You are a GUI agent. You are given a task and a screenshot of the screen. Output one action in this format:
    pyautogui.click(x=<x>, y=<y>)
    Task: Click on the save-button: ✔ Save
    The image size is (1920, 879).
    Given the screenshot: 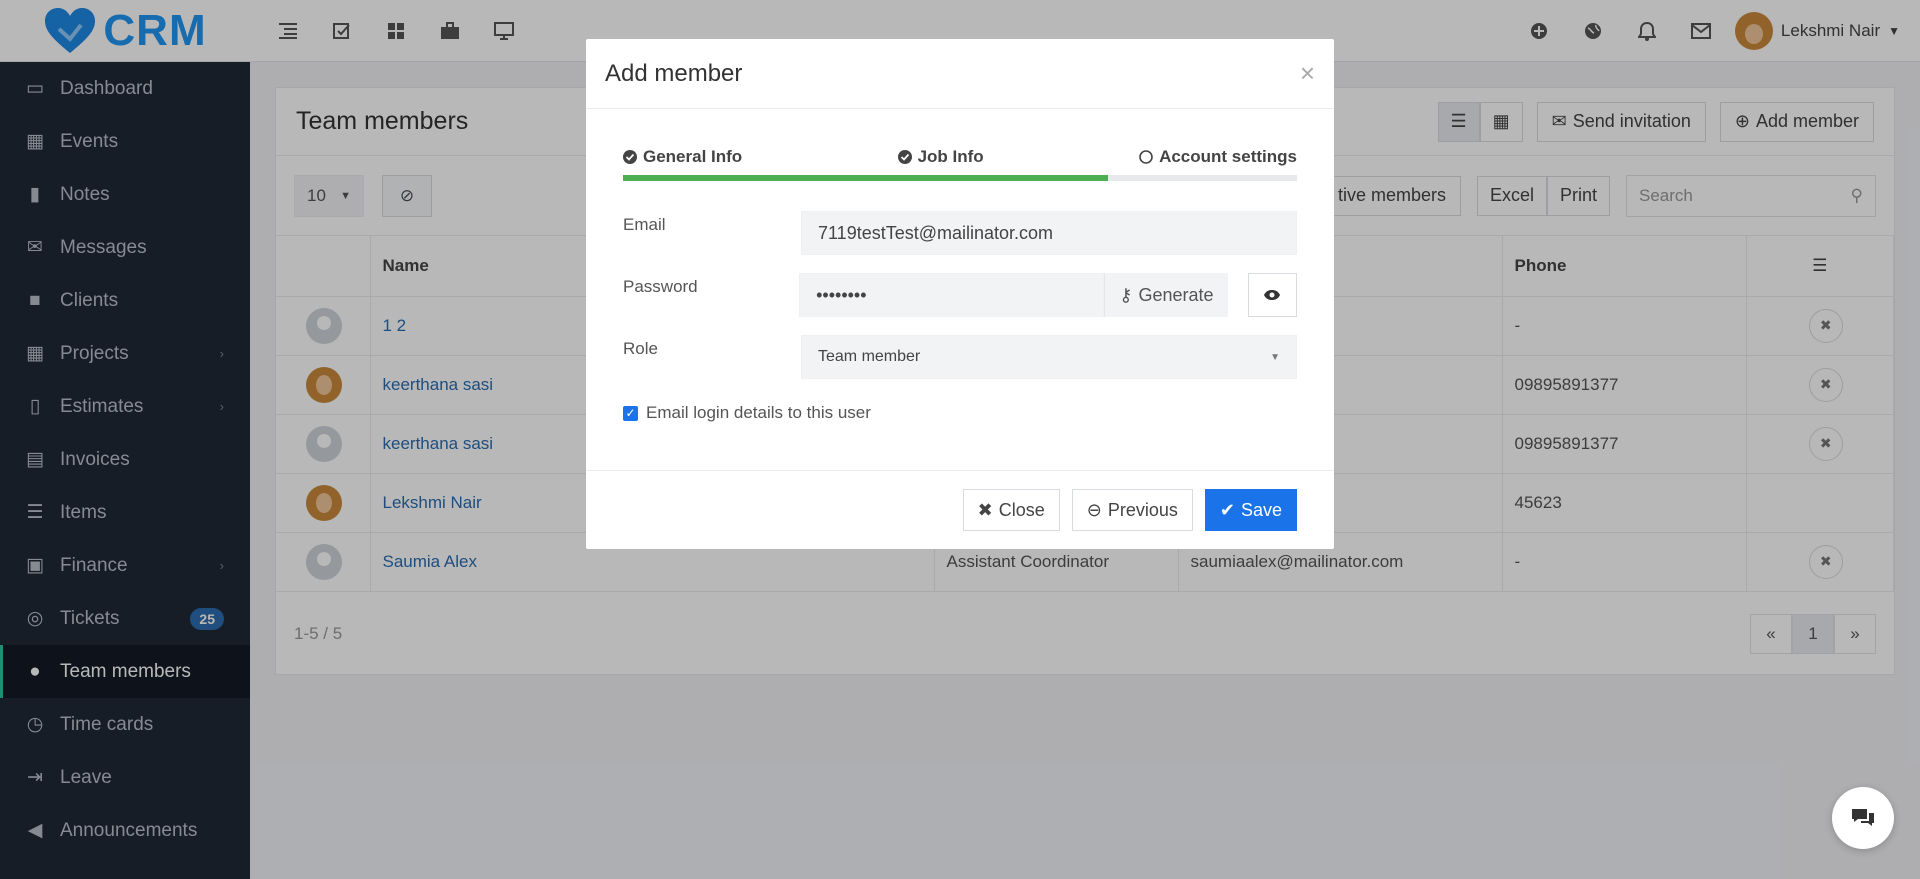 What is the action you would take?
    pyautogui.click(x=1250, y=510)
    